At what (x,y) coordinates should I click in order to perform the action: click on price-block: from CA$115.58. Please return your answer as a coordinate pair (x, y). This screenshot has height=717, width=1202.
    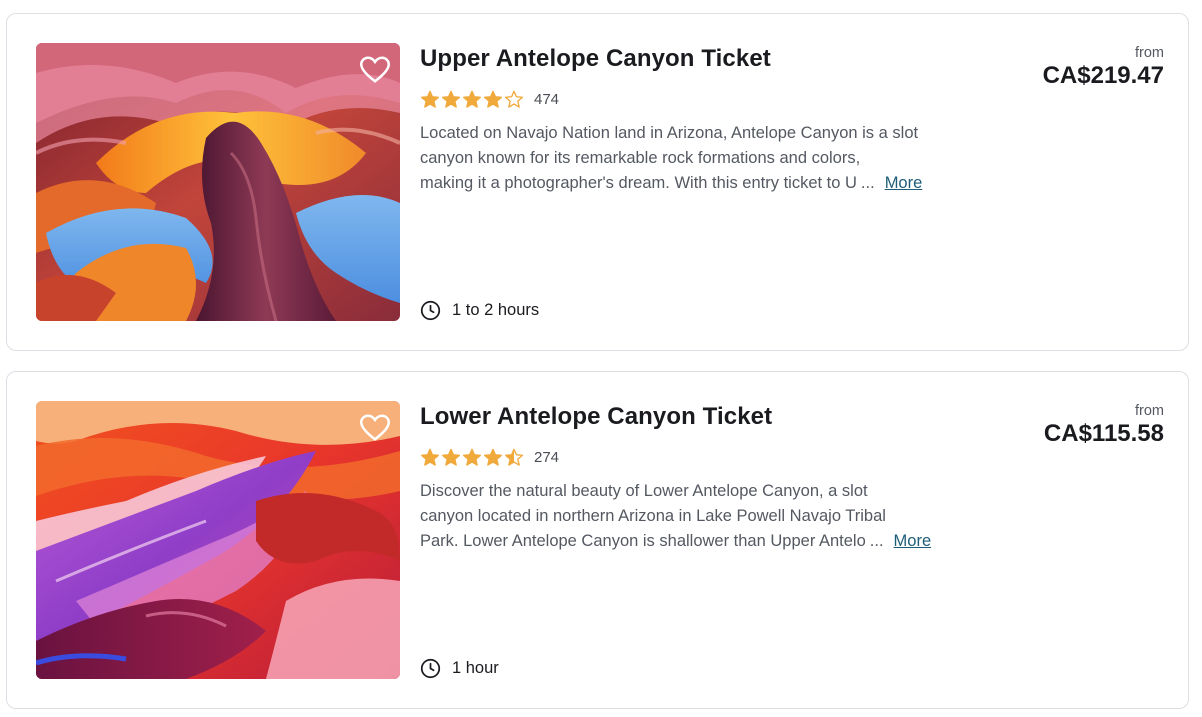
    Looking at the image, I should click on (1104, 425).